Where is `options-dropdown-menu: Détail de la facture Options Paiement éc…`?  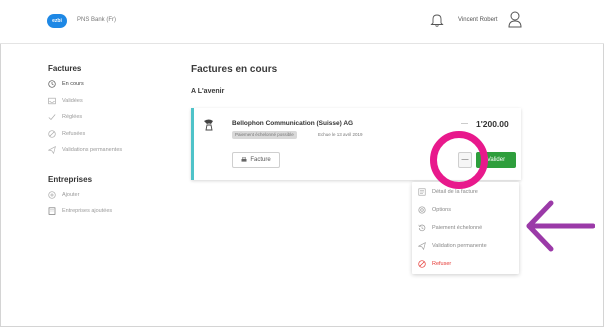 options-dropdown-menu: Détail de la facture Options Paiement éc… is located at coordinates (465, 228).